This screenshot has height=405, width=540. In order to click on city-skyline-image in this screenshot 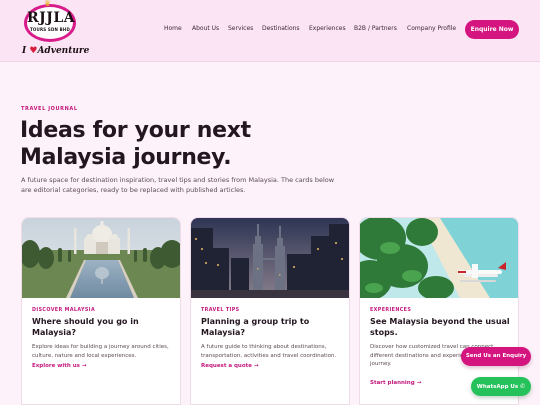, I will do `click(270, 258)`.